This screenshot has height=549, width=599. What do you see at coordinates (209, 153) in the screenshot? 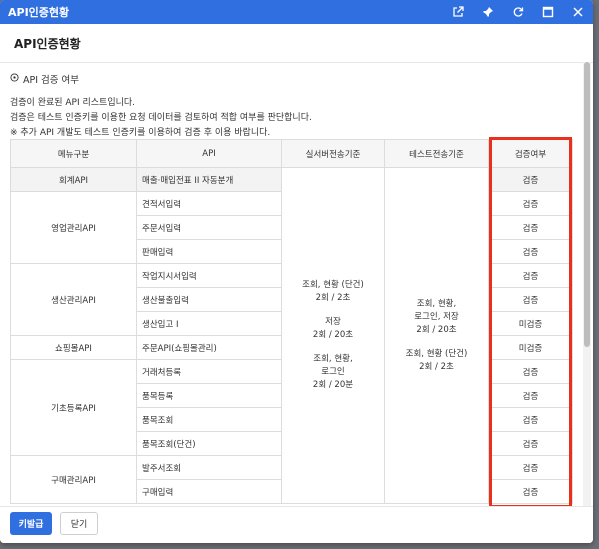
I see `header-api: API` at bounding box center [209, 153].